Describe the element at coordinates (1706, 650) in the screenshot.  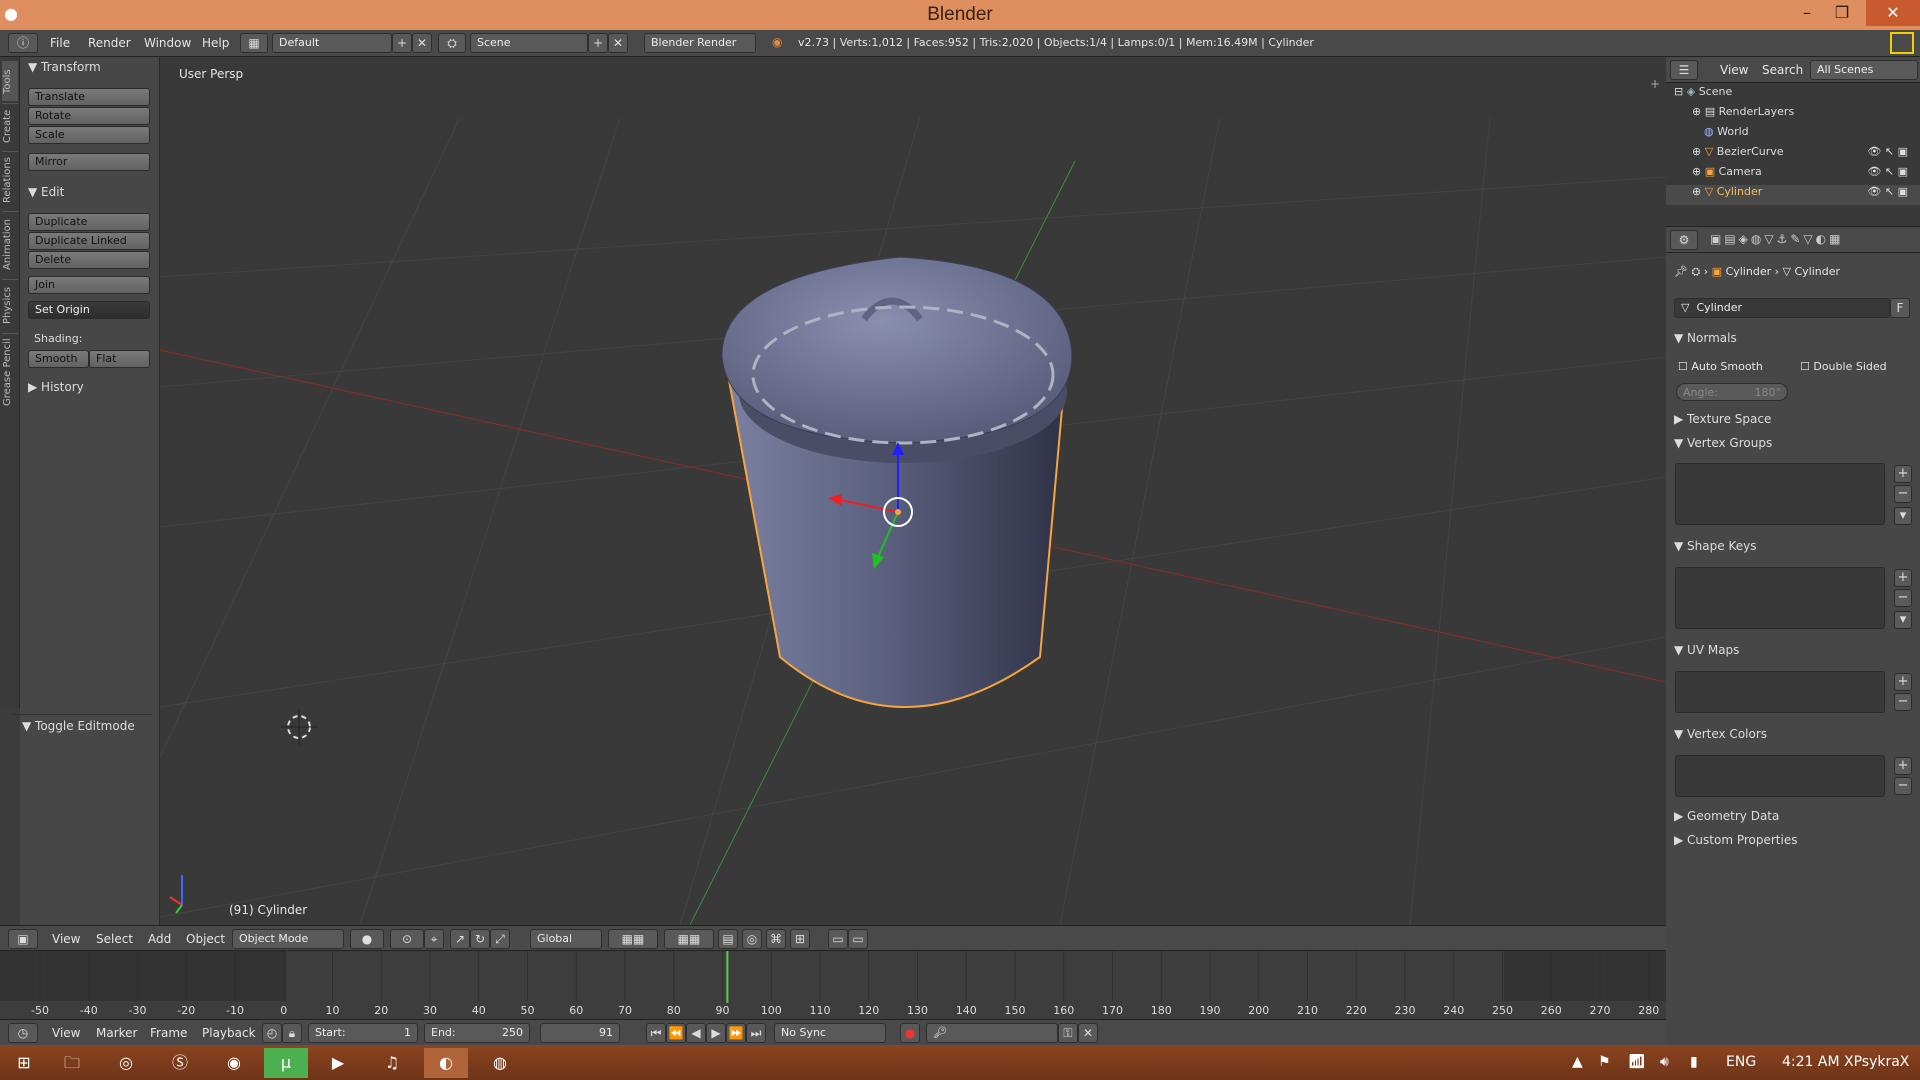
I see `uv-maps-panel-header: ▼ UV Maps` at that location.